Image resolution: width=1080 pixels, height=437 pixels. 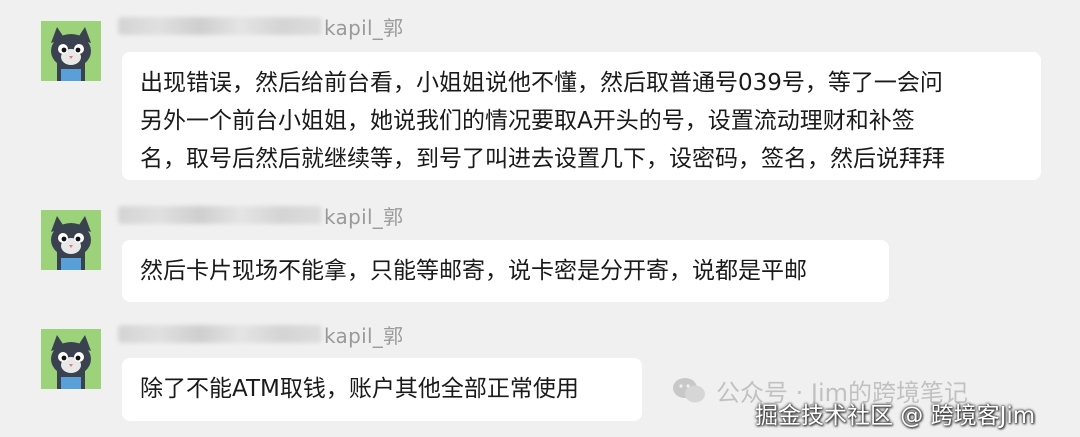 I want to click on message-bubble: 然后卡片现场不能拿，只能等邮寄，说卡密是分开寄，说都是平邮, so click(x=505, y=271).